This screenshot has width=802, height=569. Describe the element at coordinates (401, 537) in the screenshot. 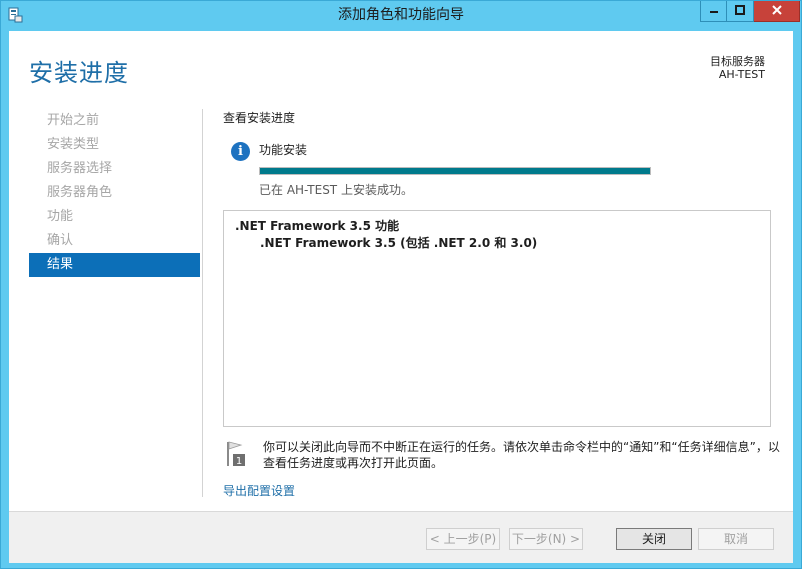

I see `wizard-footer: < 上一步(P) 下一步(N) > 关闭 取消` at that location.